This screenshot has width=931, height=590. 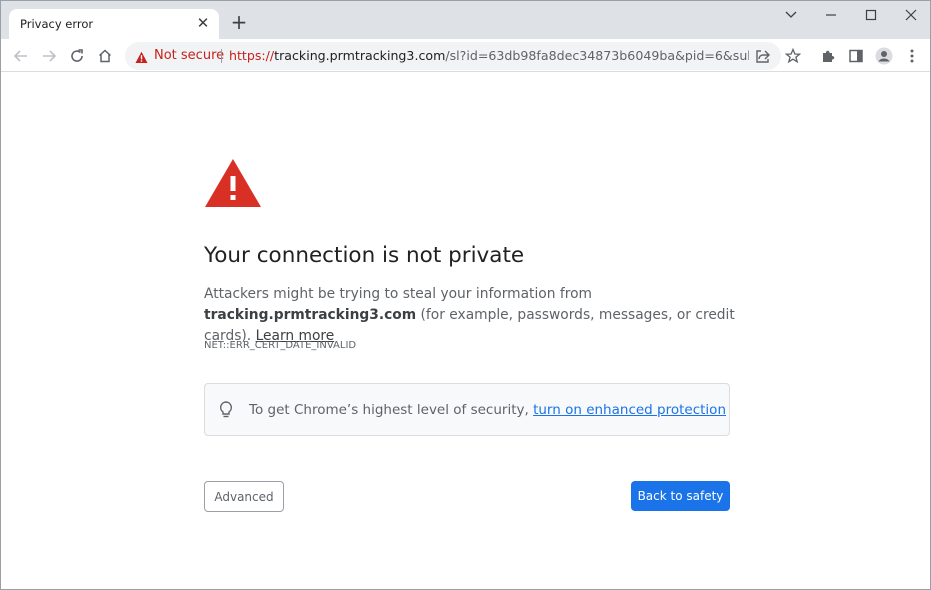 What do you see at coordinates (884, 56) in the screenshot?
I see `profile-avatar-icon` at bounding box center [884, 56].